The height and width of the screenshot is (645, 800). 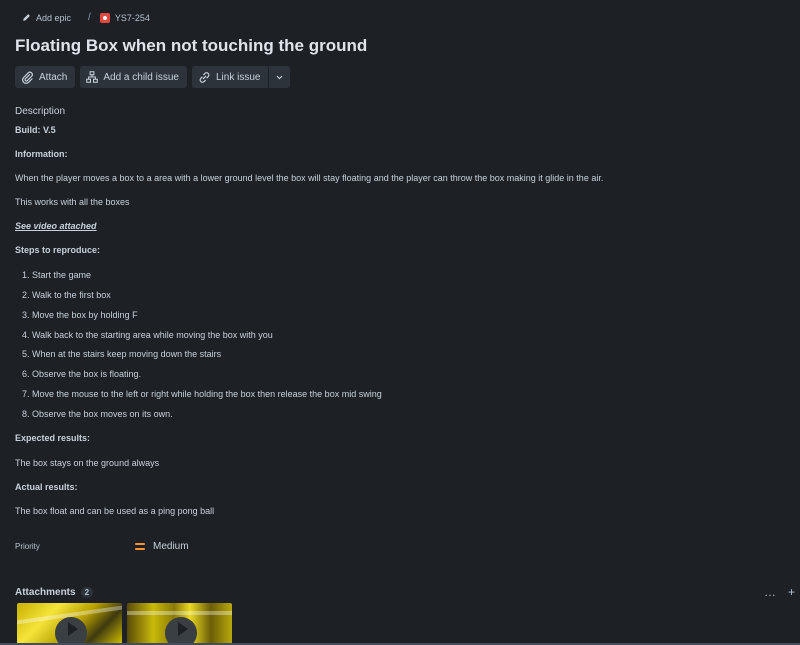 I want to click on attachments-header: Attachments 2, so click(x=54, y=592).